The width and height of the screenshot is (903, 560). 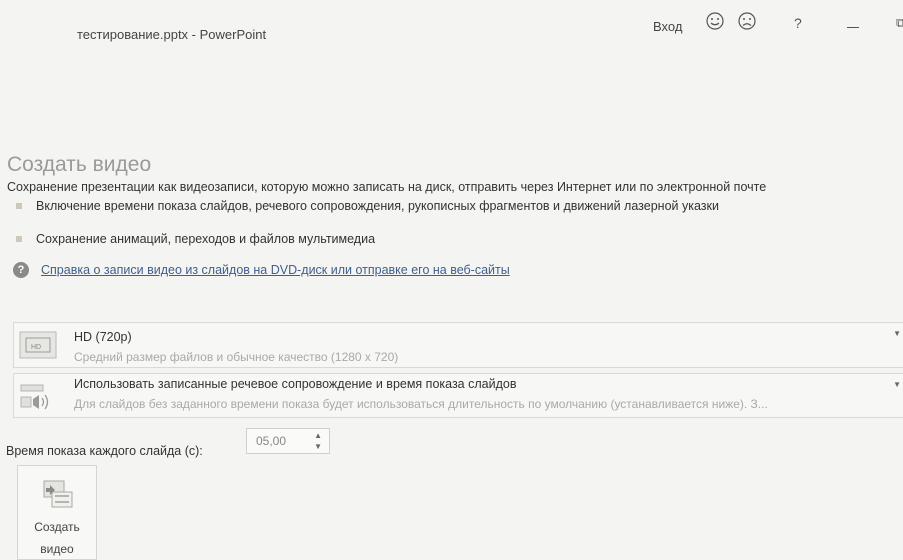 I want to click on hd-monitor-icon: HD, so click(x=38, y=345).